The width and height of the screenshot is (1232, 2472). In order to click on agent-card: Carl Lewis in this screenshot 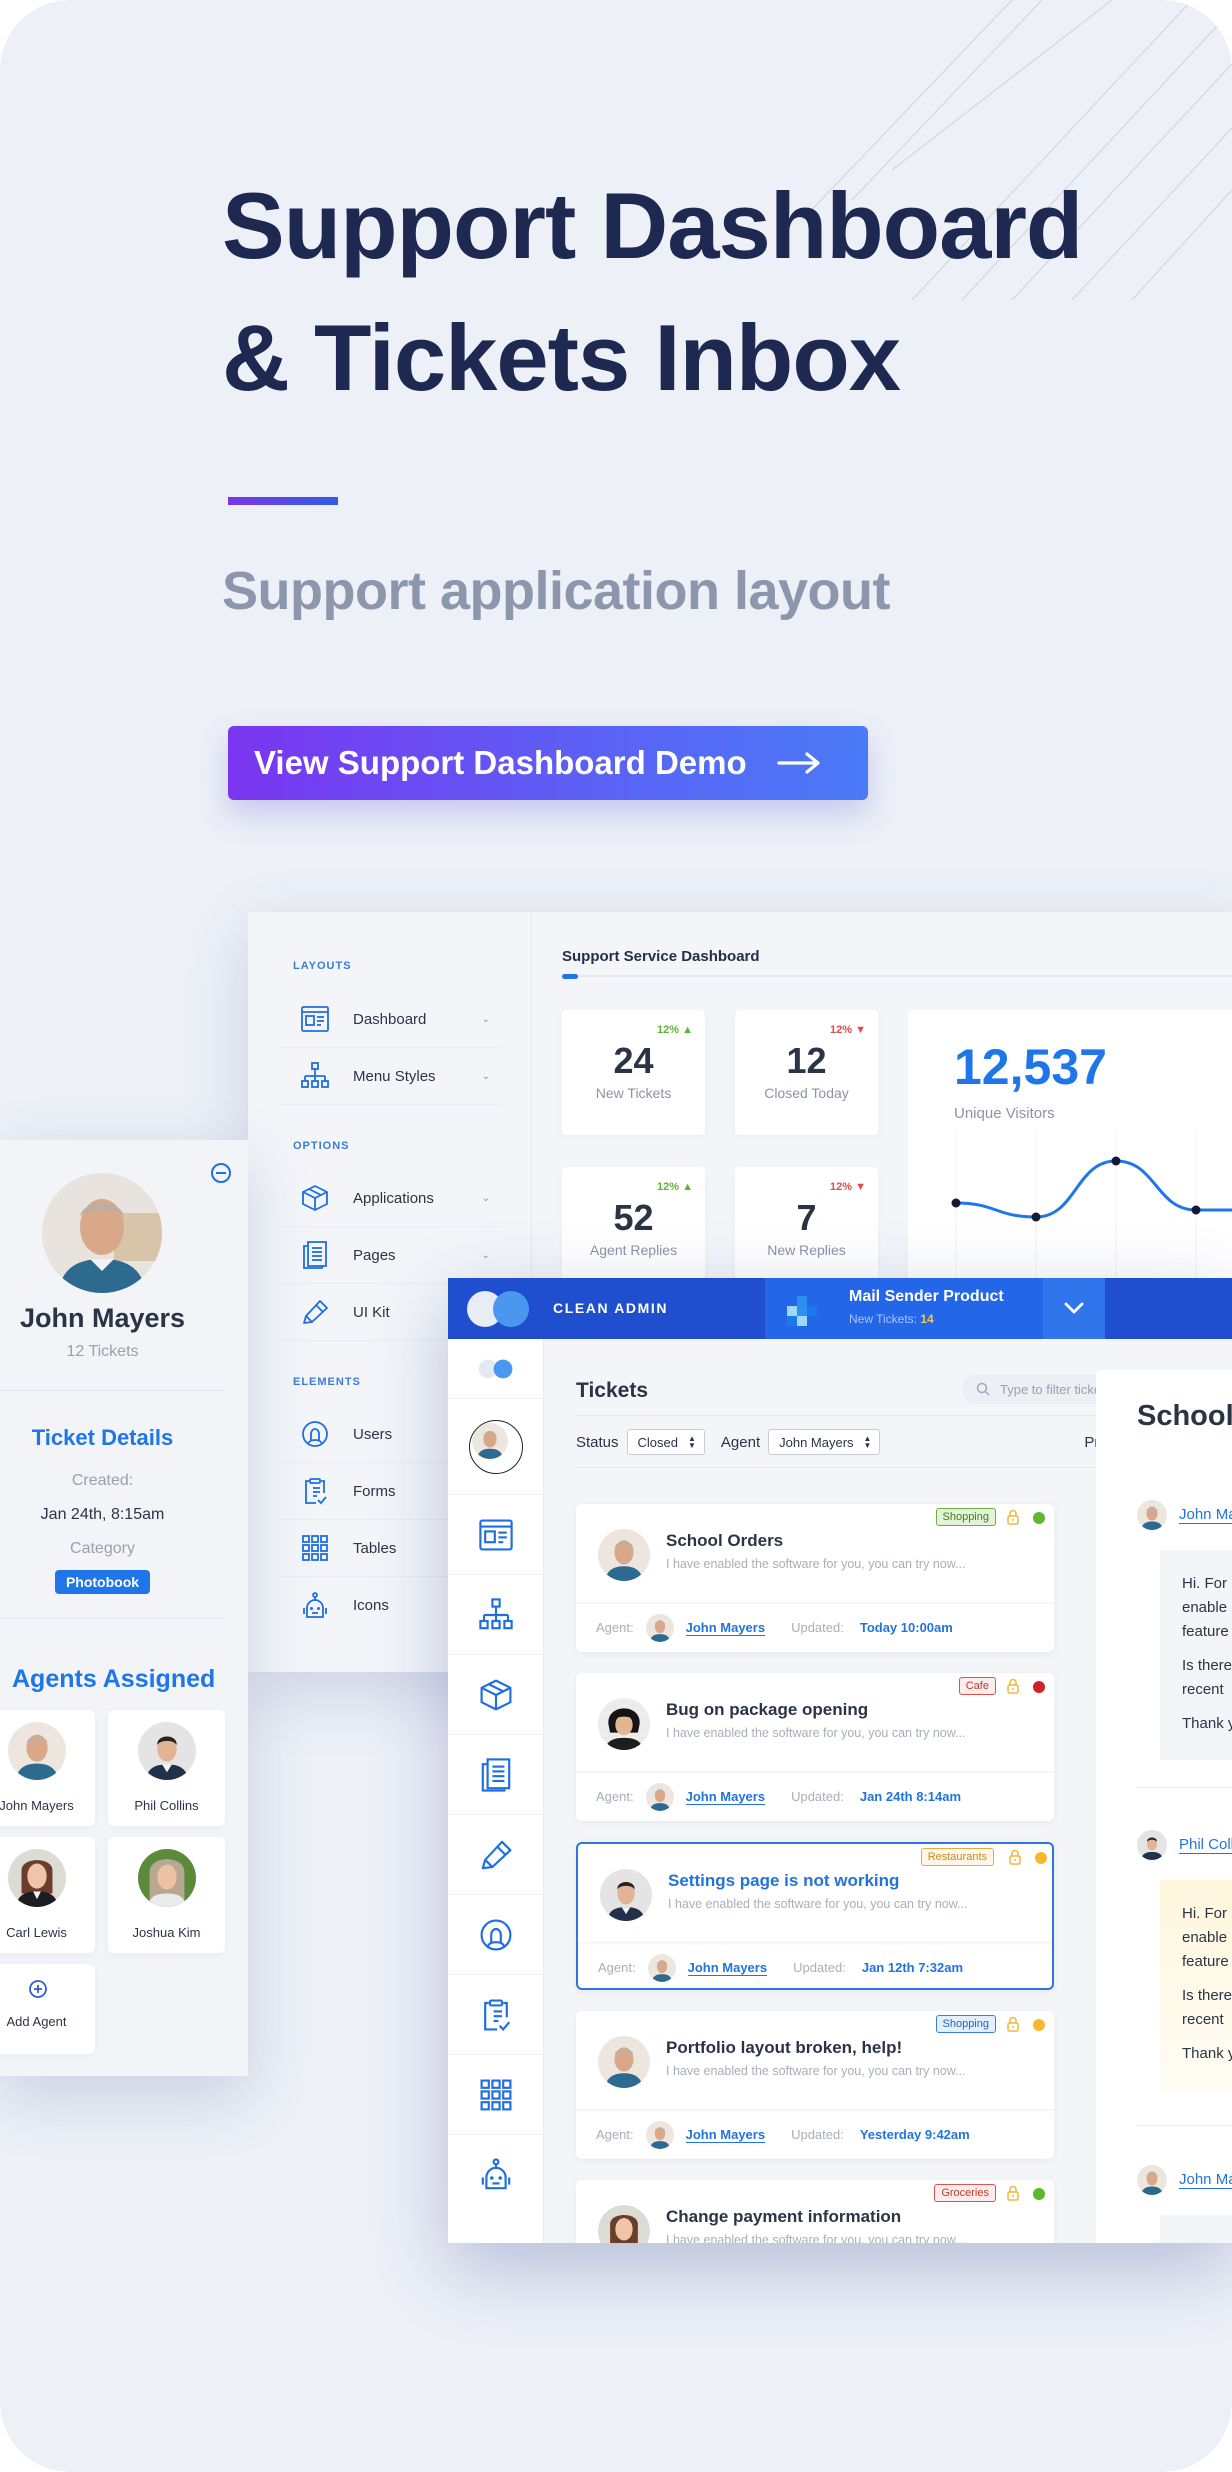, I will do `click(47, 1895)`.